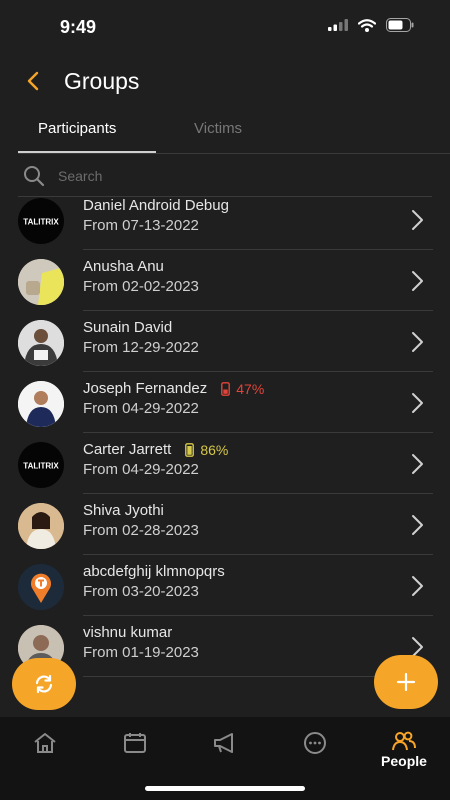 This screenshot has width=450, height=800. What do you see at coordinates (190, 449) in the screenshot?
I see `battery-high-icon` at bounding box center [190, 449].